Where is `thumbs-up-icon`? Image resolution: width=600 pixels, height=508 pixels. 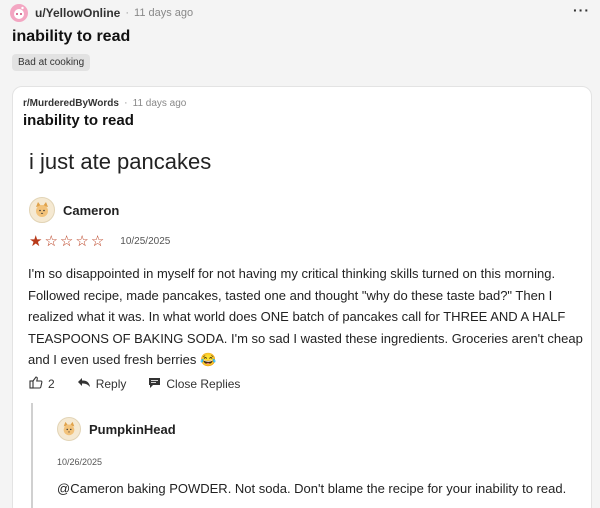 thumbs-up-icon is located at coordinates (36, 384).